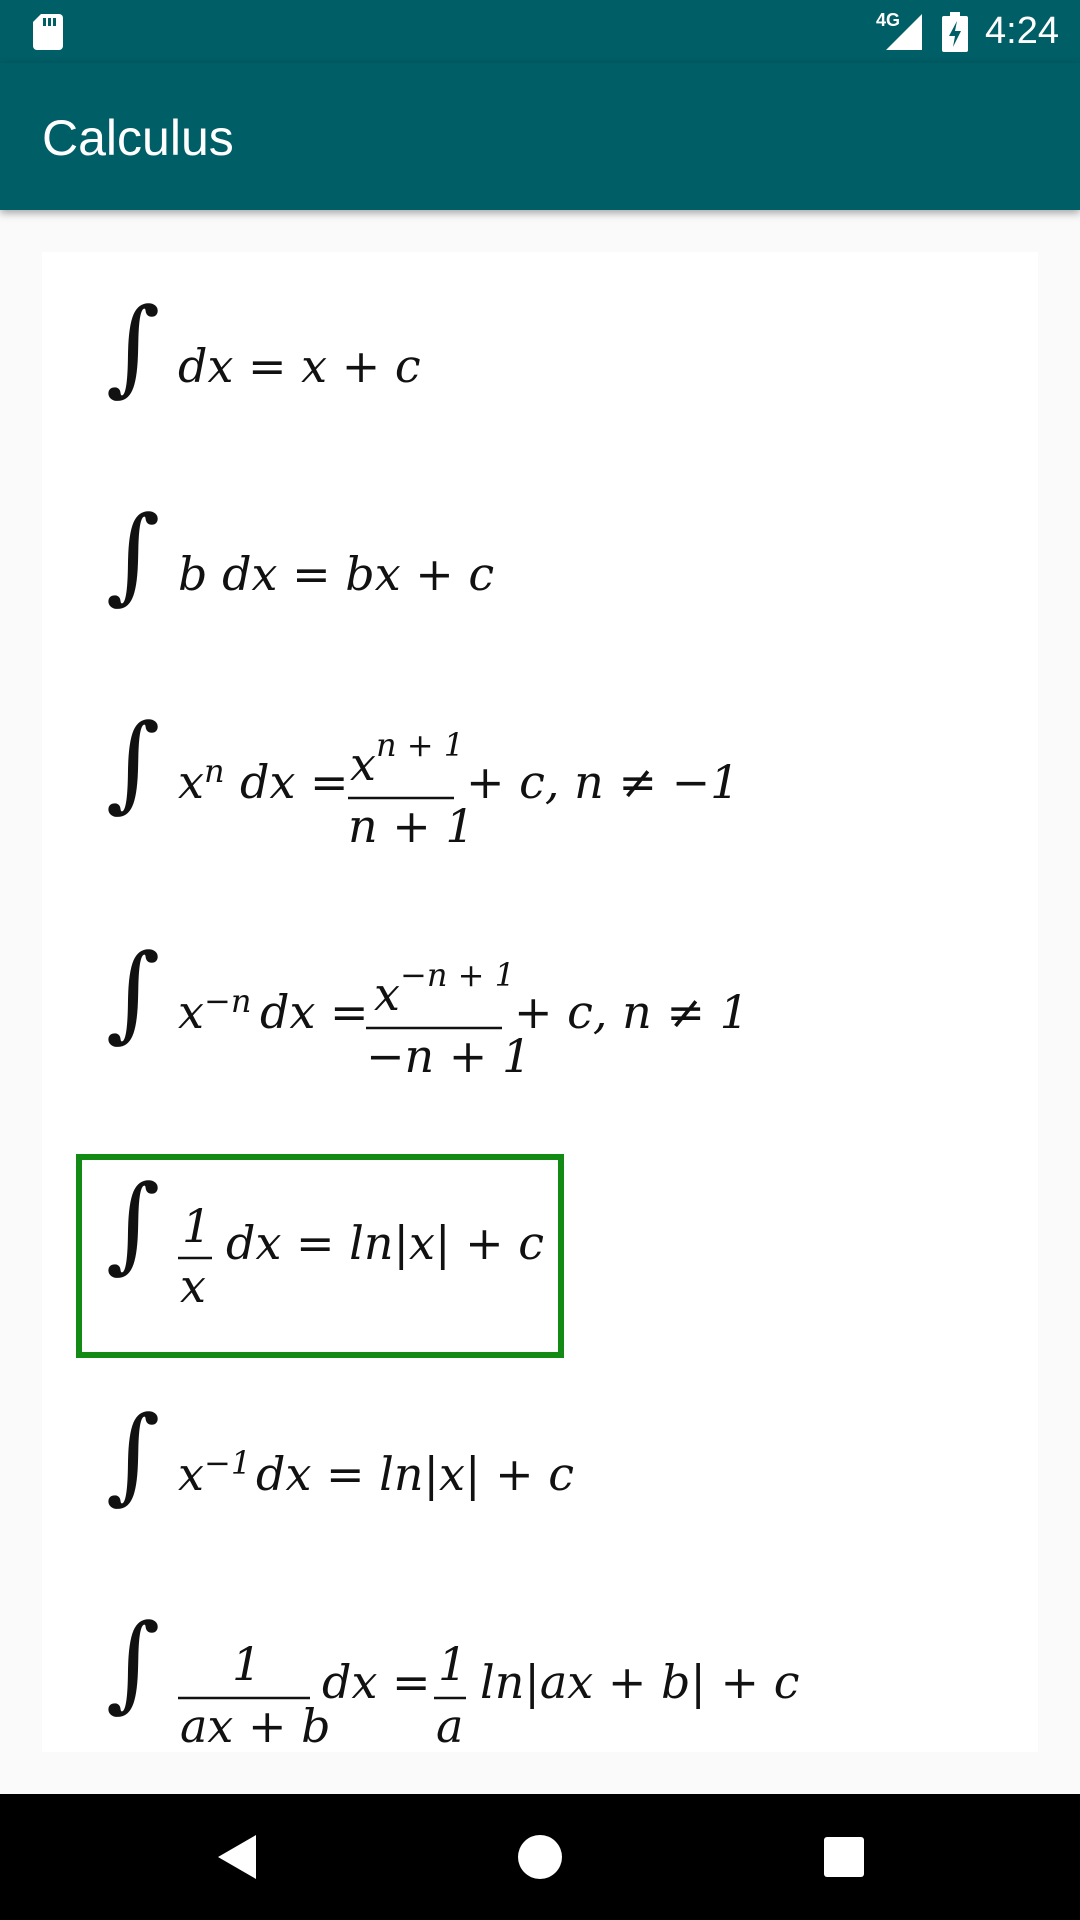  I want to click on power-exponent: n, so click(214, 771).